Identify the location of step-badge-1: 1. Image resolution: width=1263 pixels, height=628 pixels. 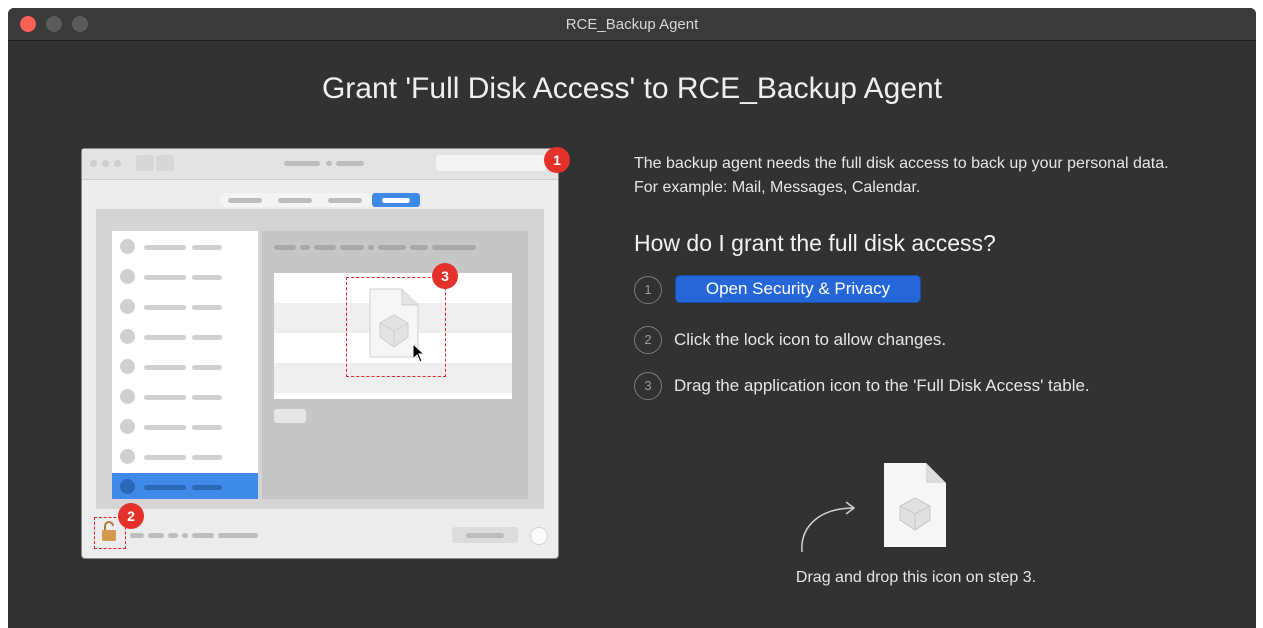
(557, 160).